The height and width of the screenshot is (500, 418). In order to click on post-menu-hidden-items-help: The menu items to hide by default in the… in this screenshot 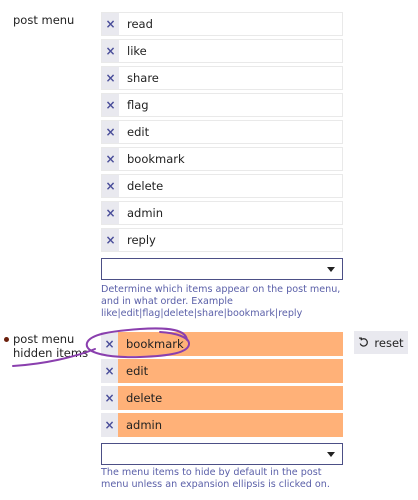, I will do `click(215, 478)`.